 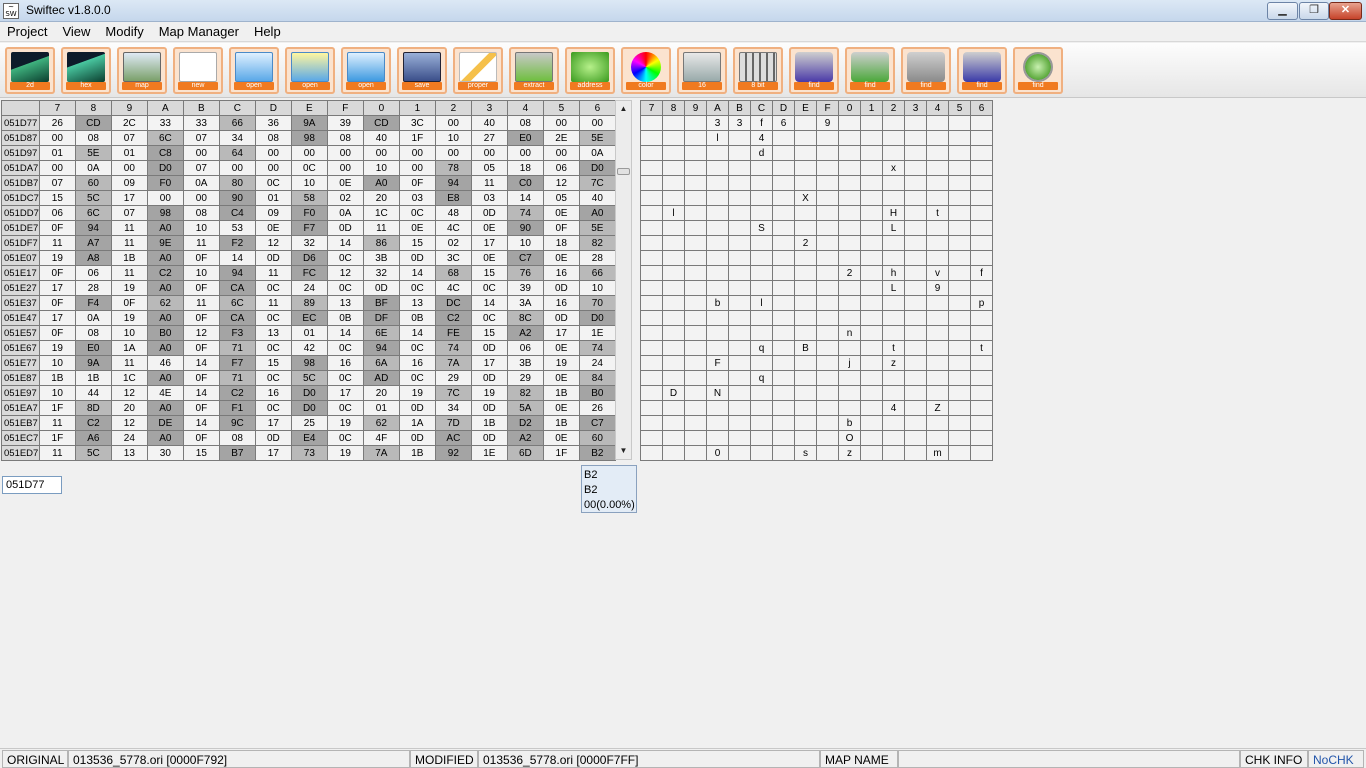 I want to click on hex-cell: 01, so click(x=57, y=153).